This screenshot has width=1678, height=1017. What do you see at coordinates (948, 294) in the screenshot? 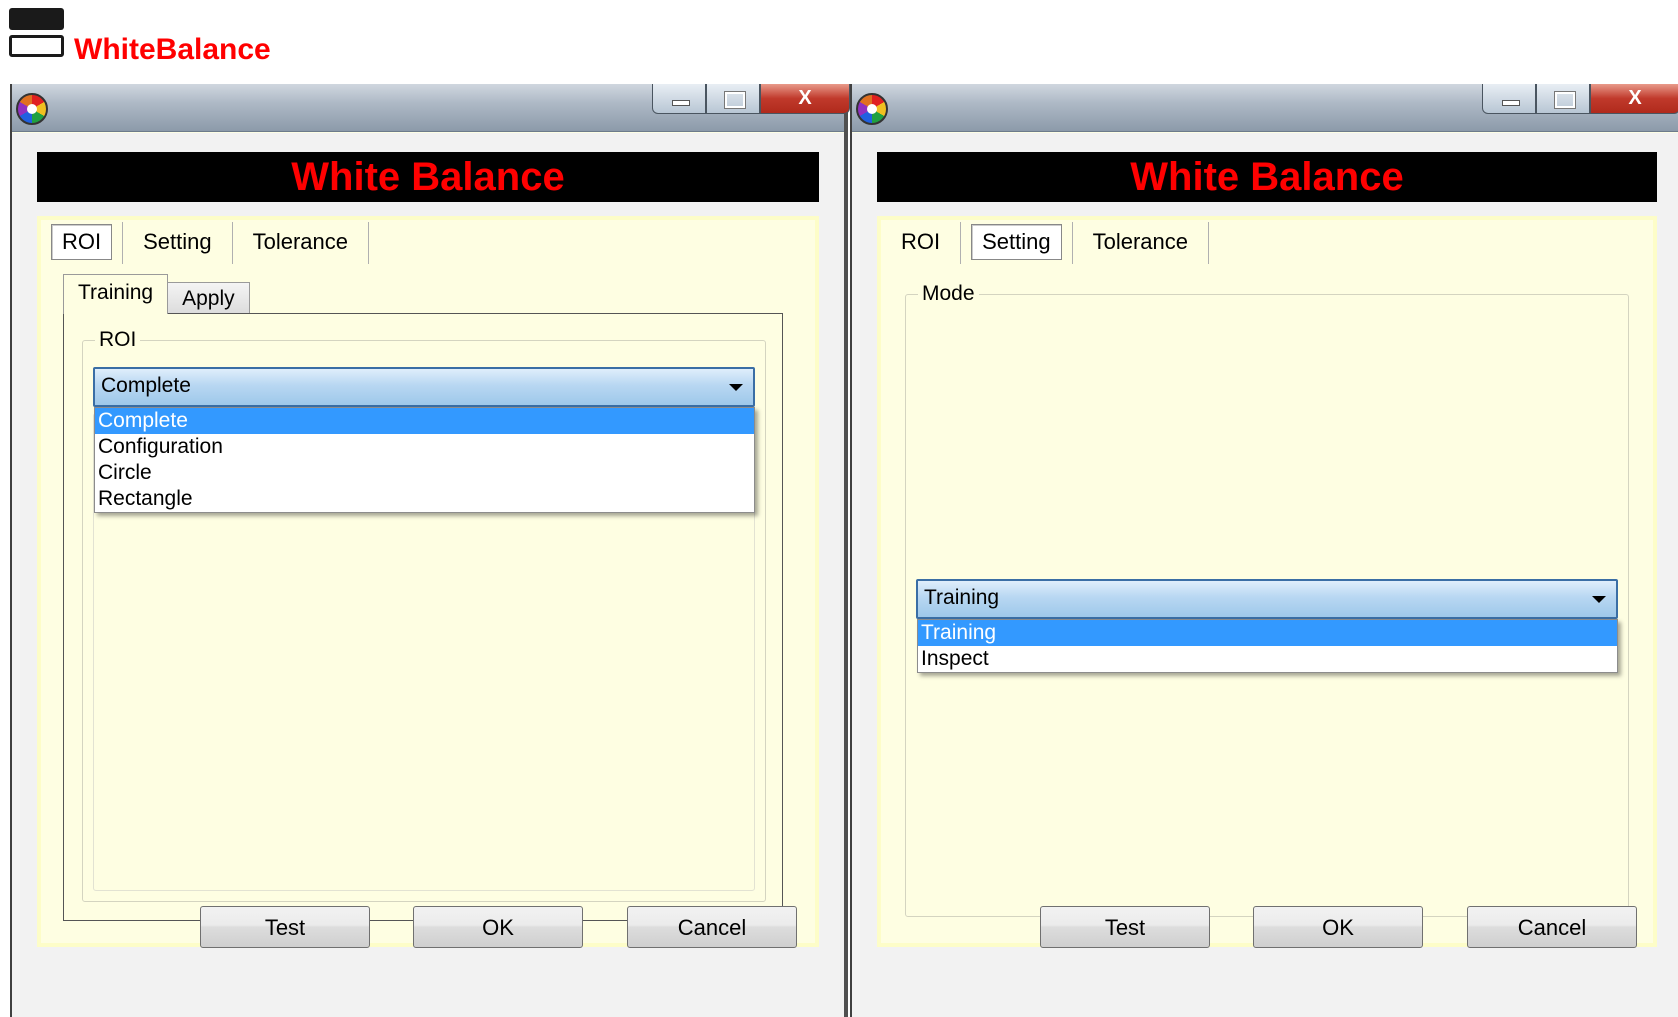
I see `mode-group-label: Mode` at bounding box center [948, 294].